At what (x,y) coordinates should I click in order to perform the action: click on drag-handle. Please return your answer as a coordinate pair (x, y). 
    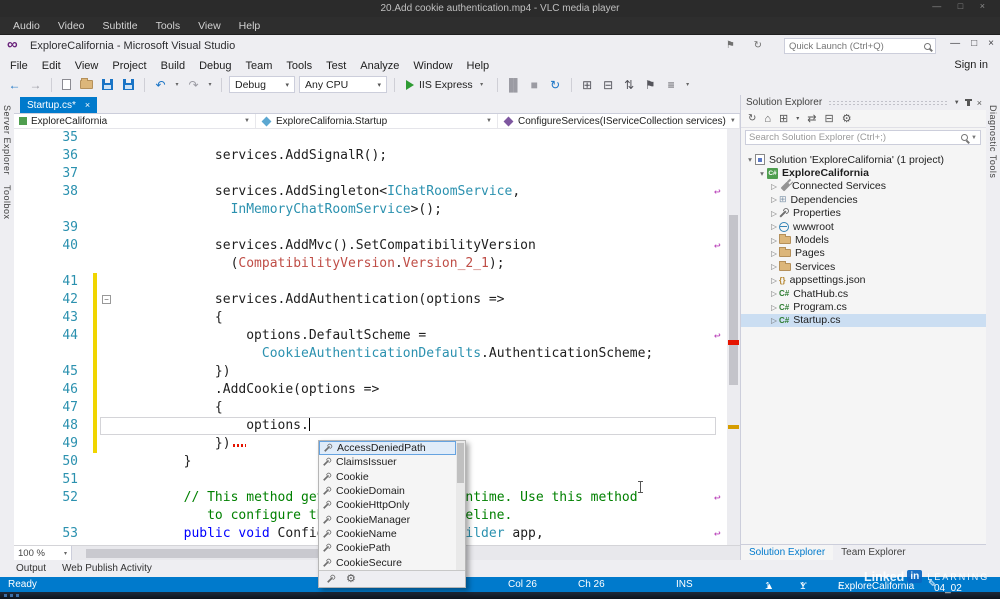
    Looking at the image, I should click on (888, 102).